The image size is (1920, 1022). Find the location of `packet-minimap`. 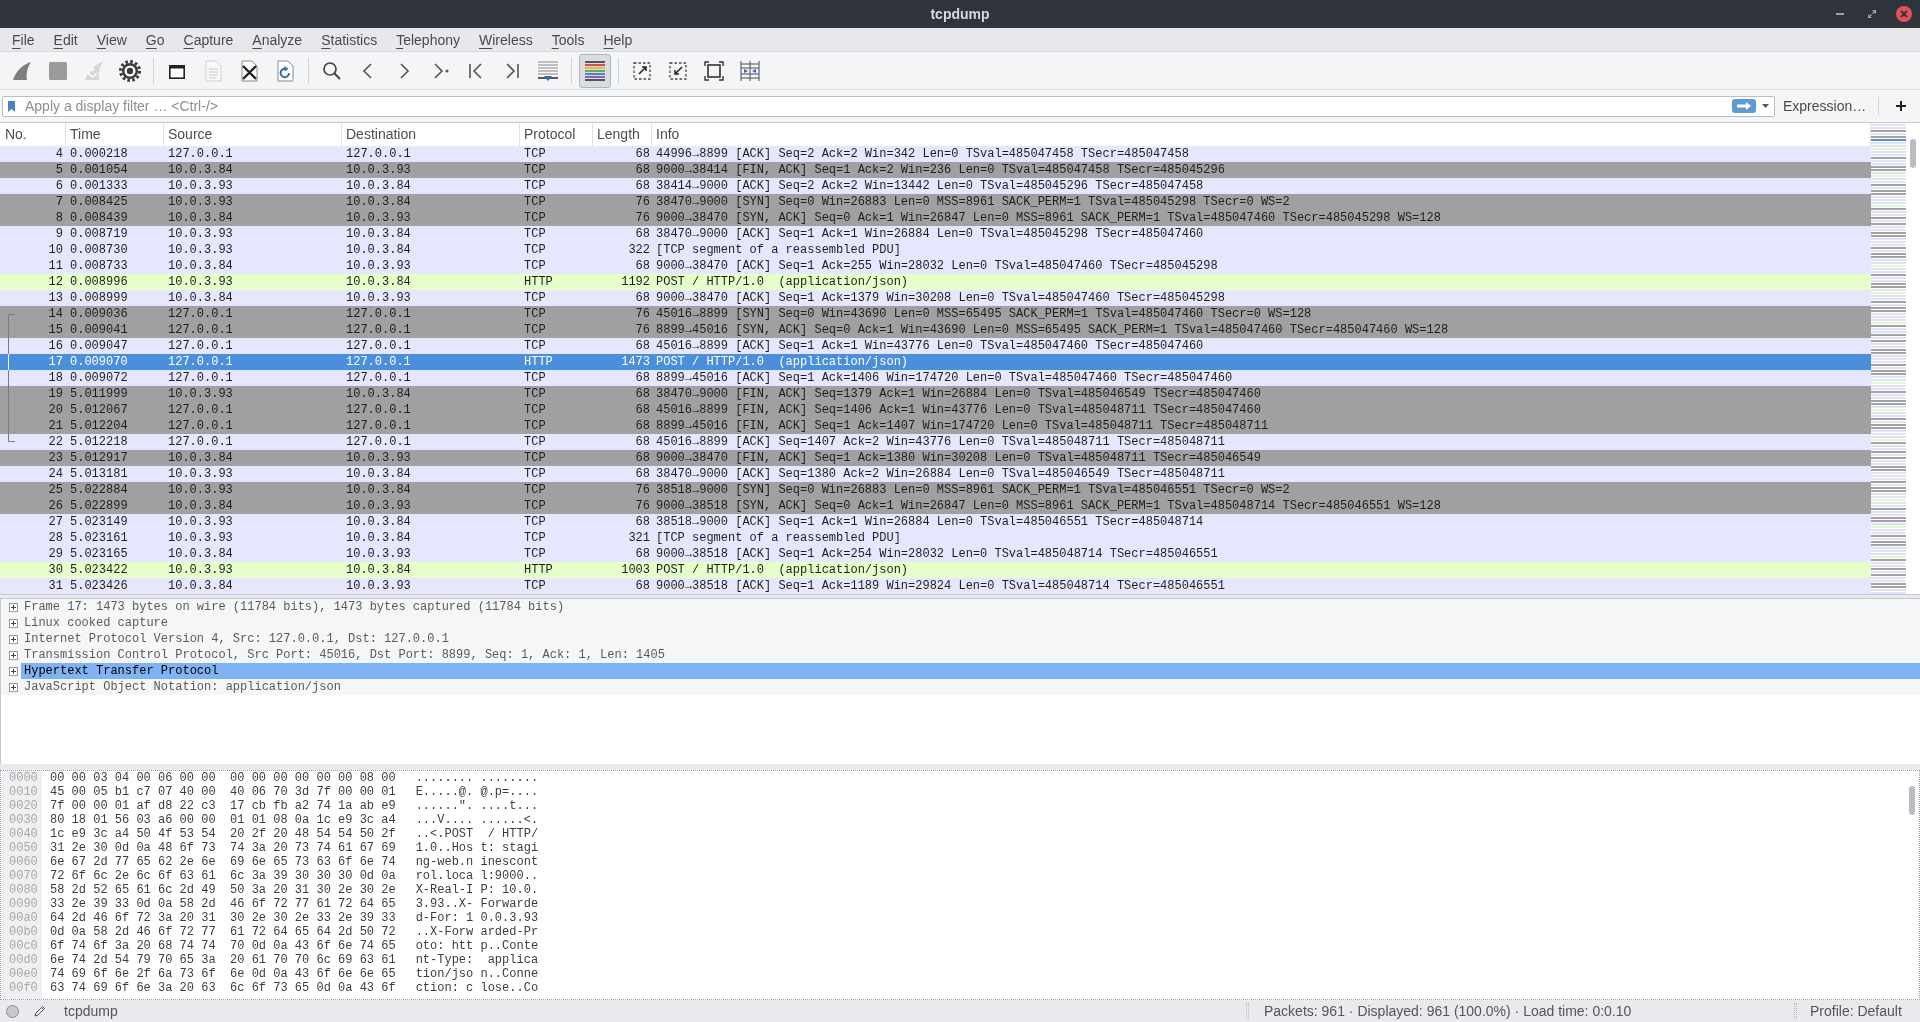

packet-minimap is located at coordinates (1888, 359).